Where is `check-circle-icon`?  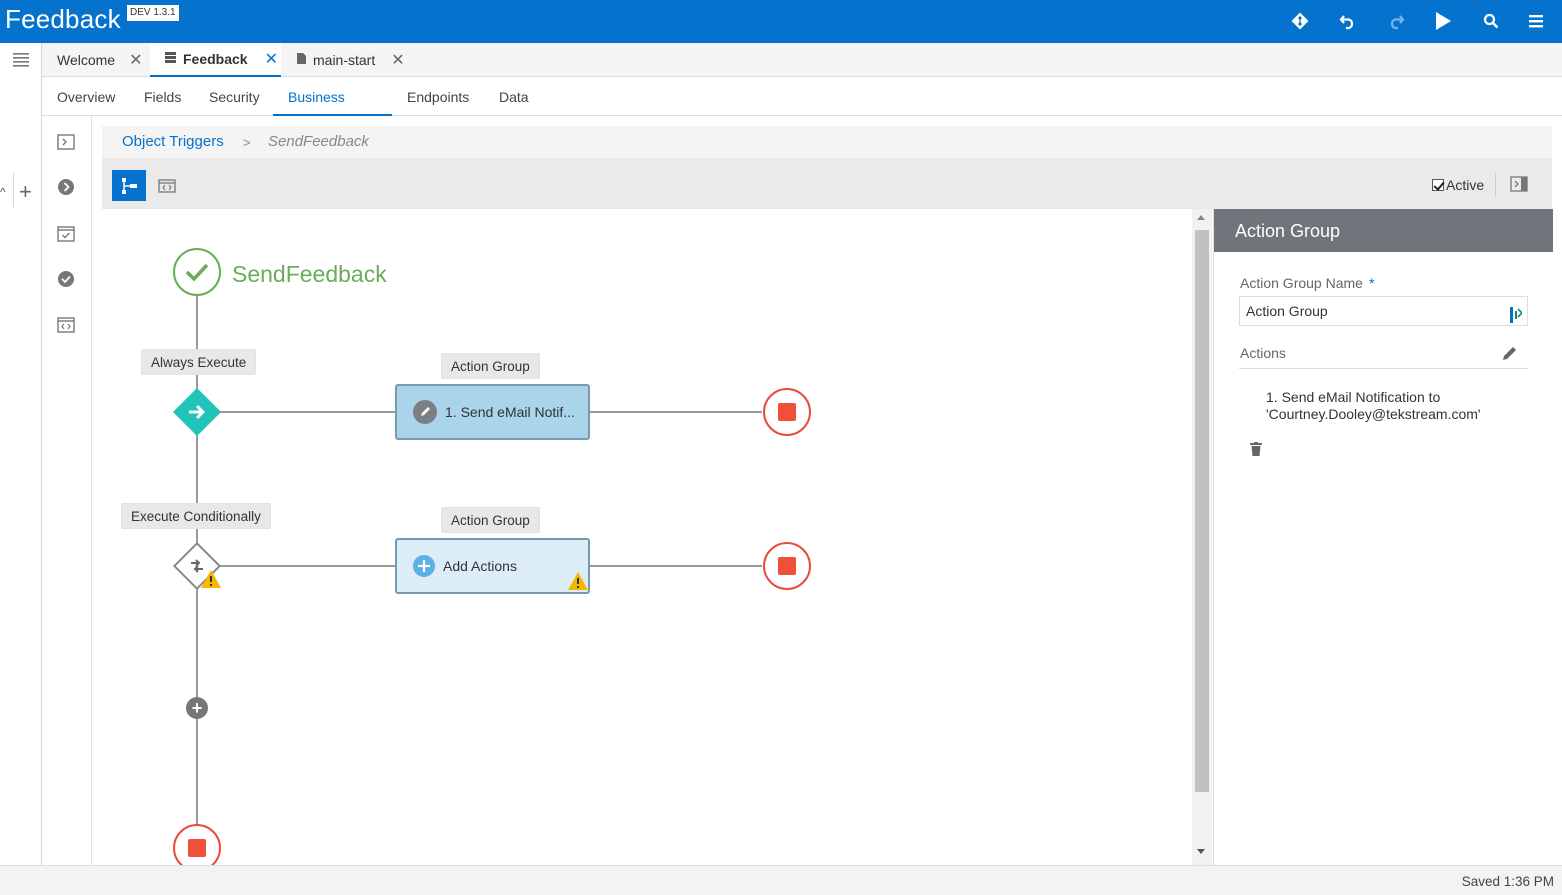 check-circle-icon is located at coordinates (66, 279).